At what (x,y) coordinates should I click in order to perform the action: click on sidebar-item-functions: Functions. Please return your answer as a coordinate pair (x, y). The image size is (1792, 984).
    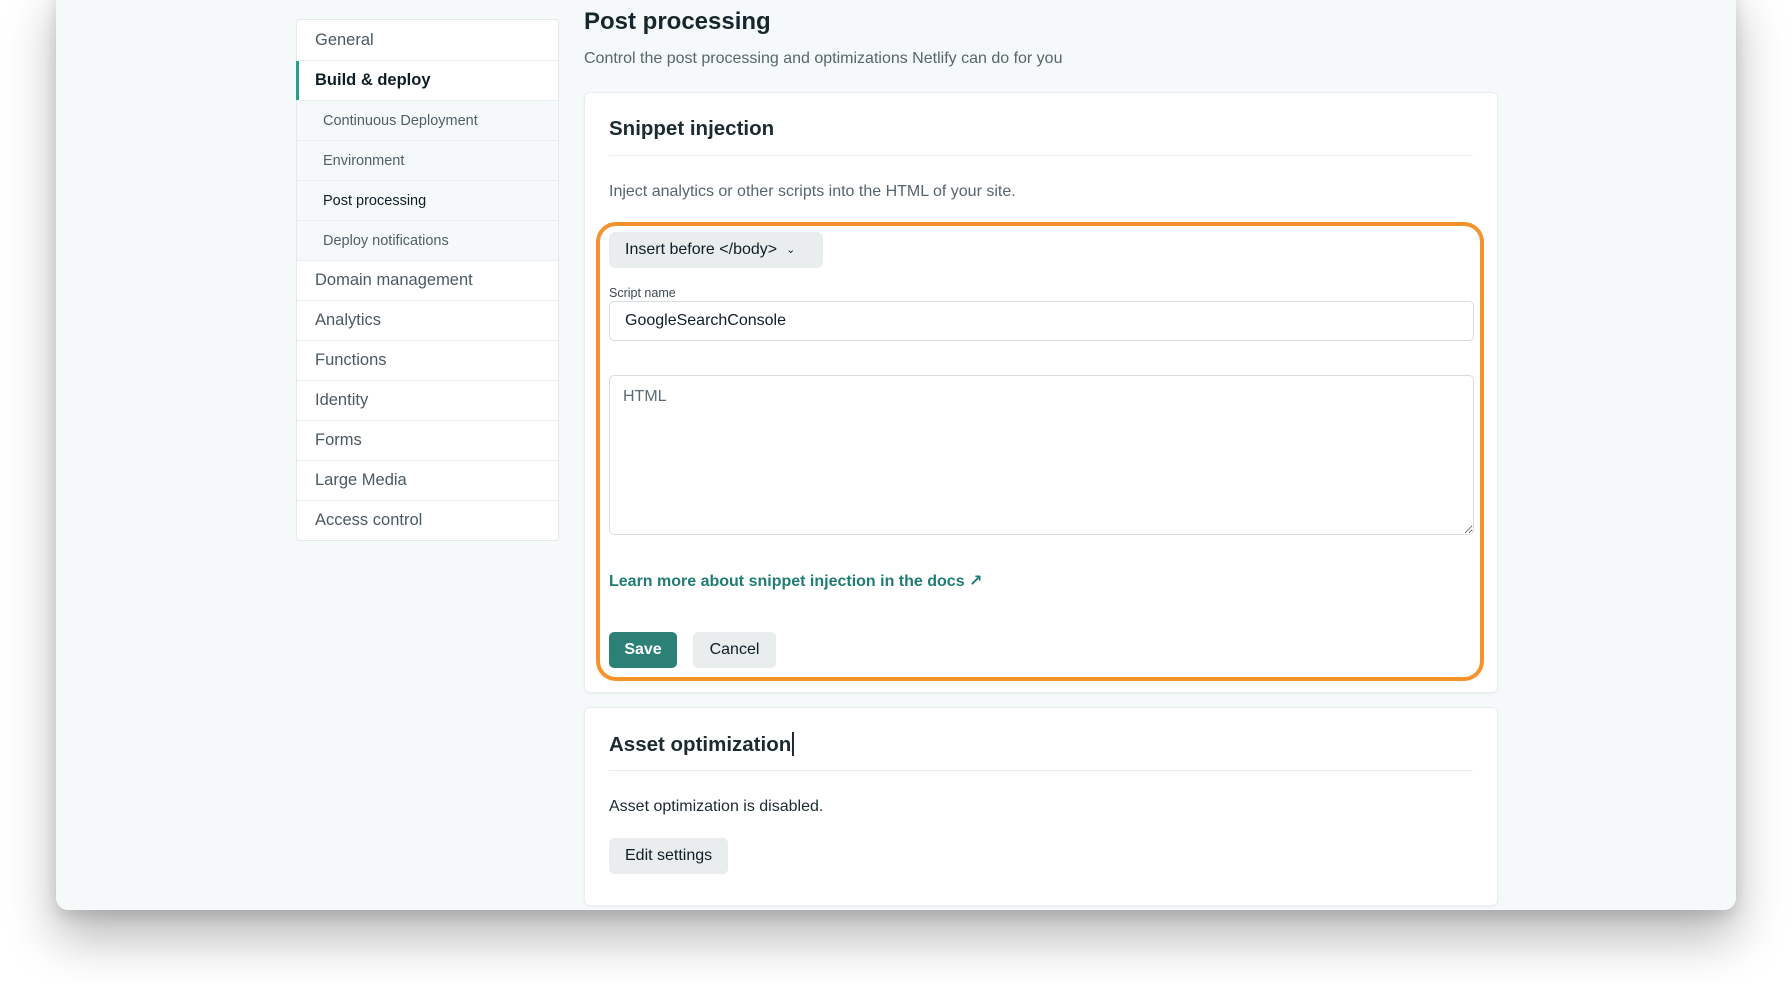
    Looking at the image, I should click on (427, 360).